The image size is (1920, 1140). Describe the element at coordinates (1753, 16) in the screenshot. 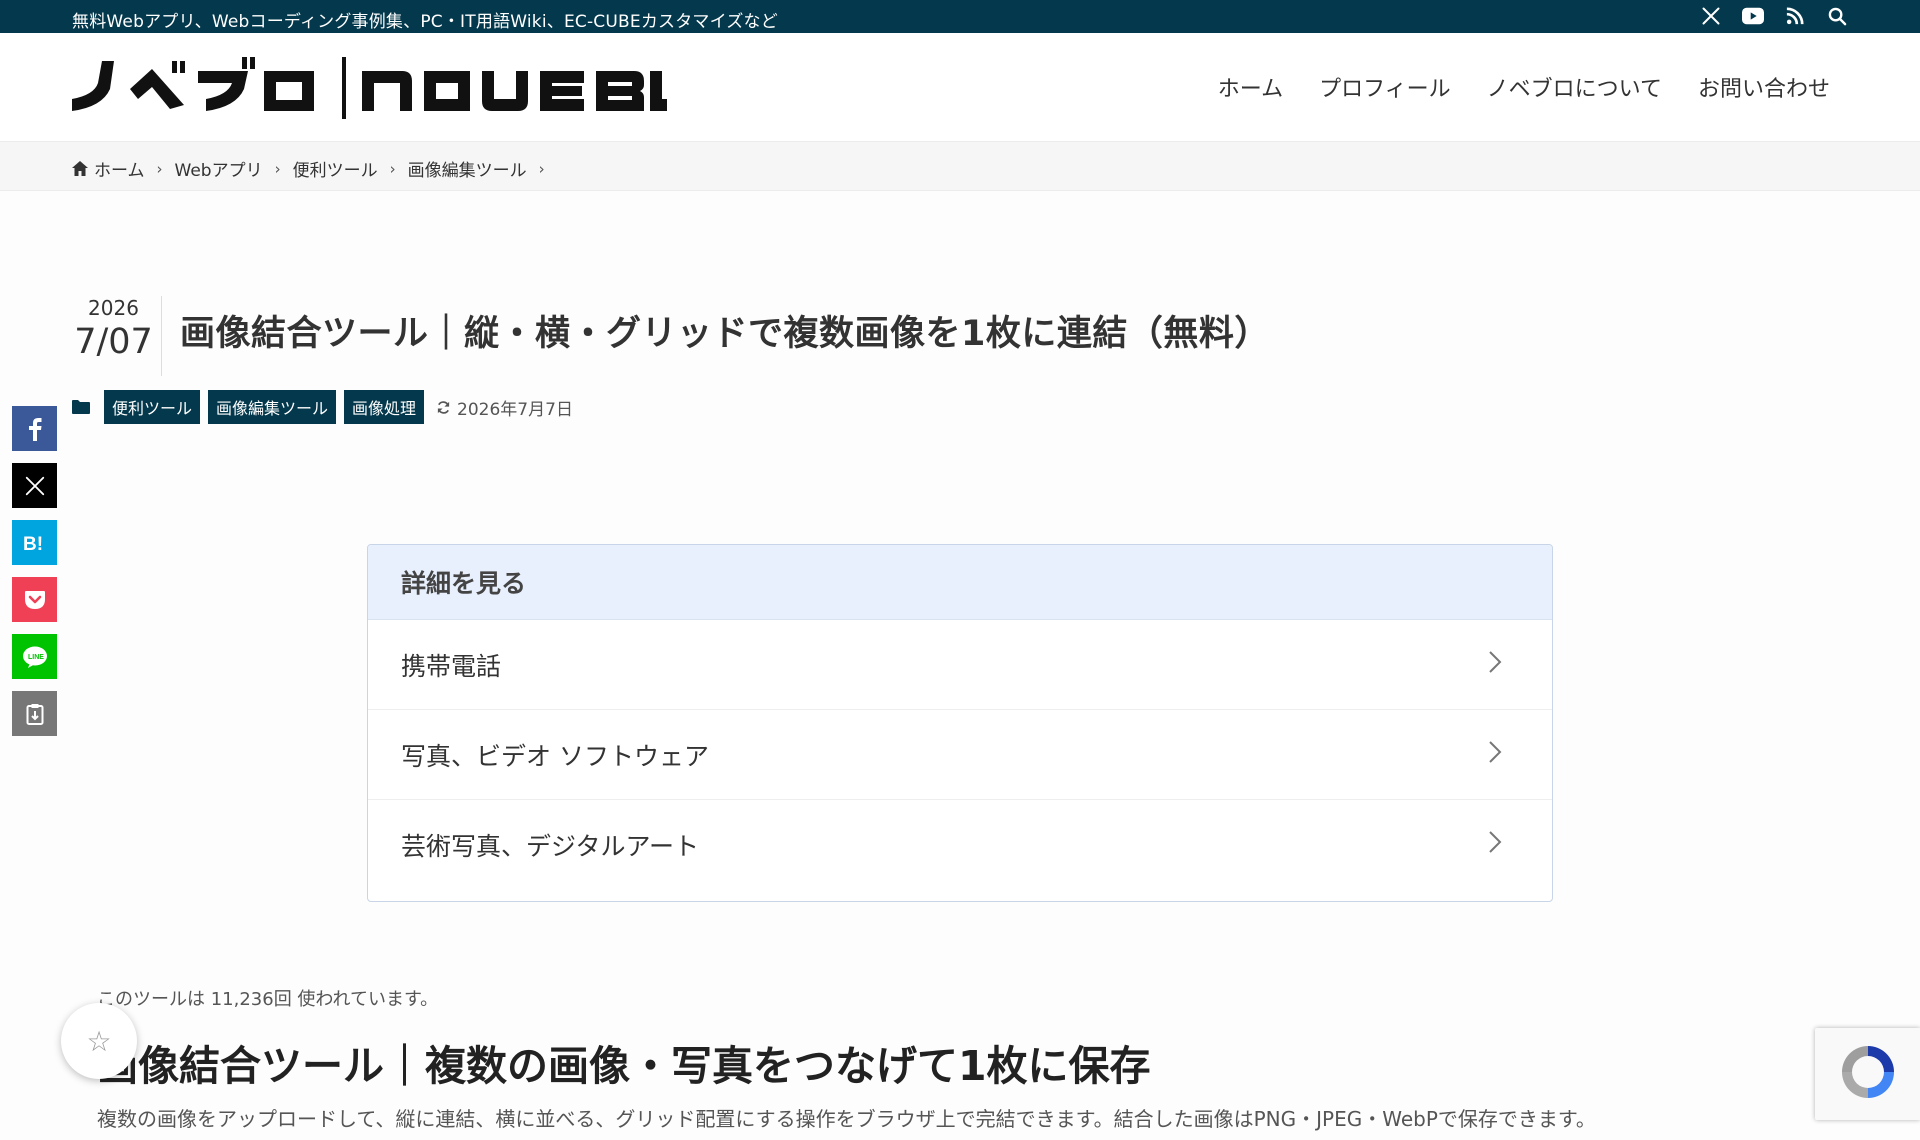

I see `youtube-icon` at that location.